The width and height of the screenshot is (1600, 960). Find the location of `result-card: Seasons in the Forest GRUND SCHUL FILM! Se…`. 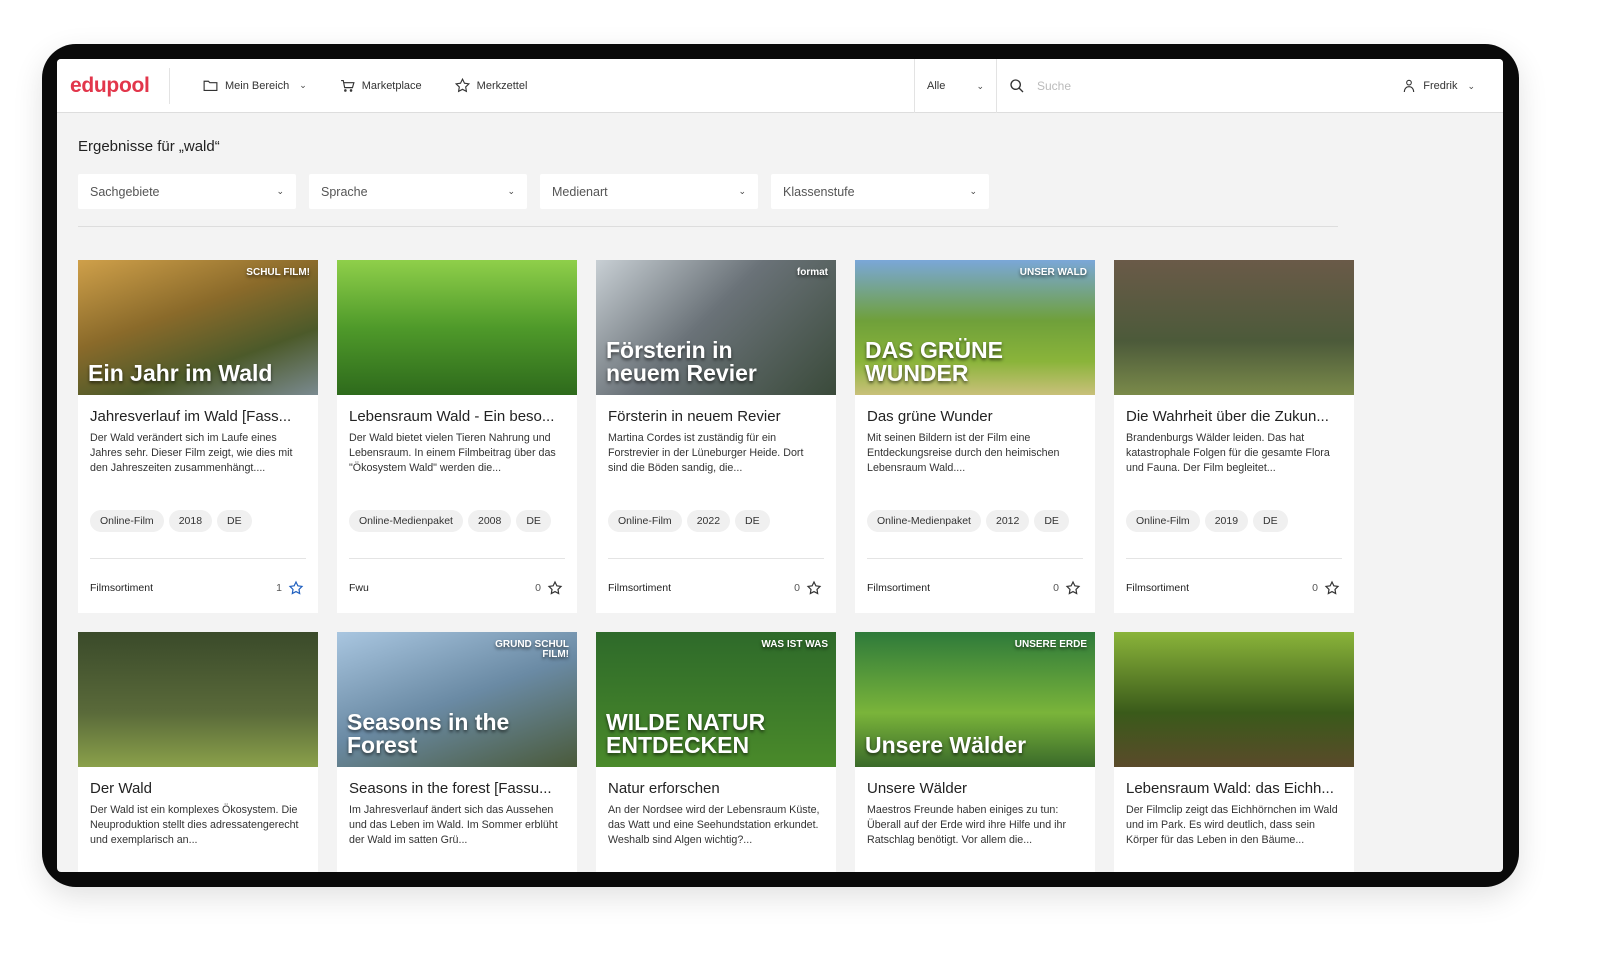

result-card: Seasons in the Forest GRUND SCHUL FILM! Se… is located at coordinates (457, 752).